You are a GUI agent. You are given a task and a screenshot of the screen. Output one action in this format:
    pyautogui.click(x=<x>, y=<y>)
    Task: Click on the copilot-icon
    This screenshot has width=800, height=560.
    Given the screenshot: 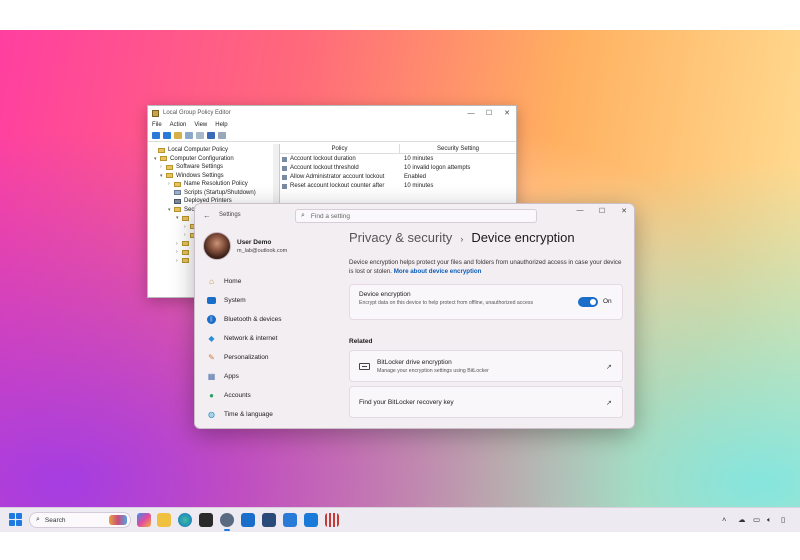 What is the action you would take?
    pyautogui.click(x=144, y=520)
    